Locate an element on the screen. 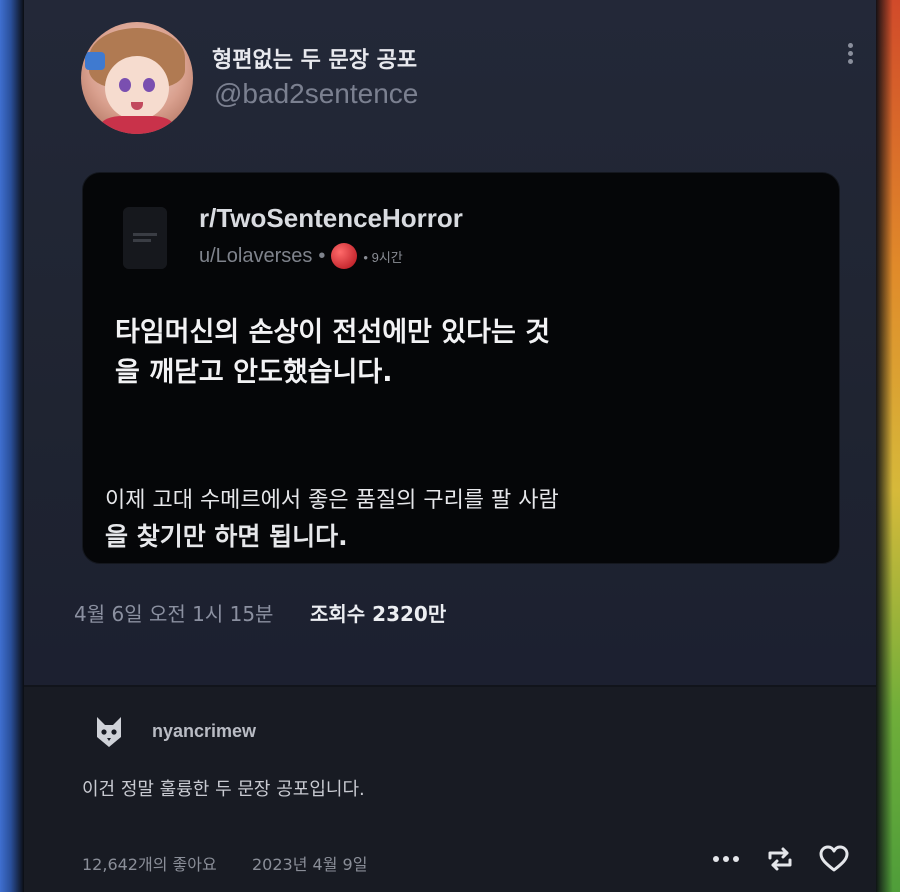 The height and width of the screenshot is (892, 900). avatar-face is located at coordinates (137, 88).